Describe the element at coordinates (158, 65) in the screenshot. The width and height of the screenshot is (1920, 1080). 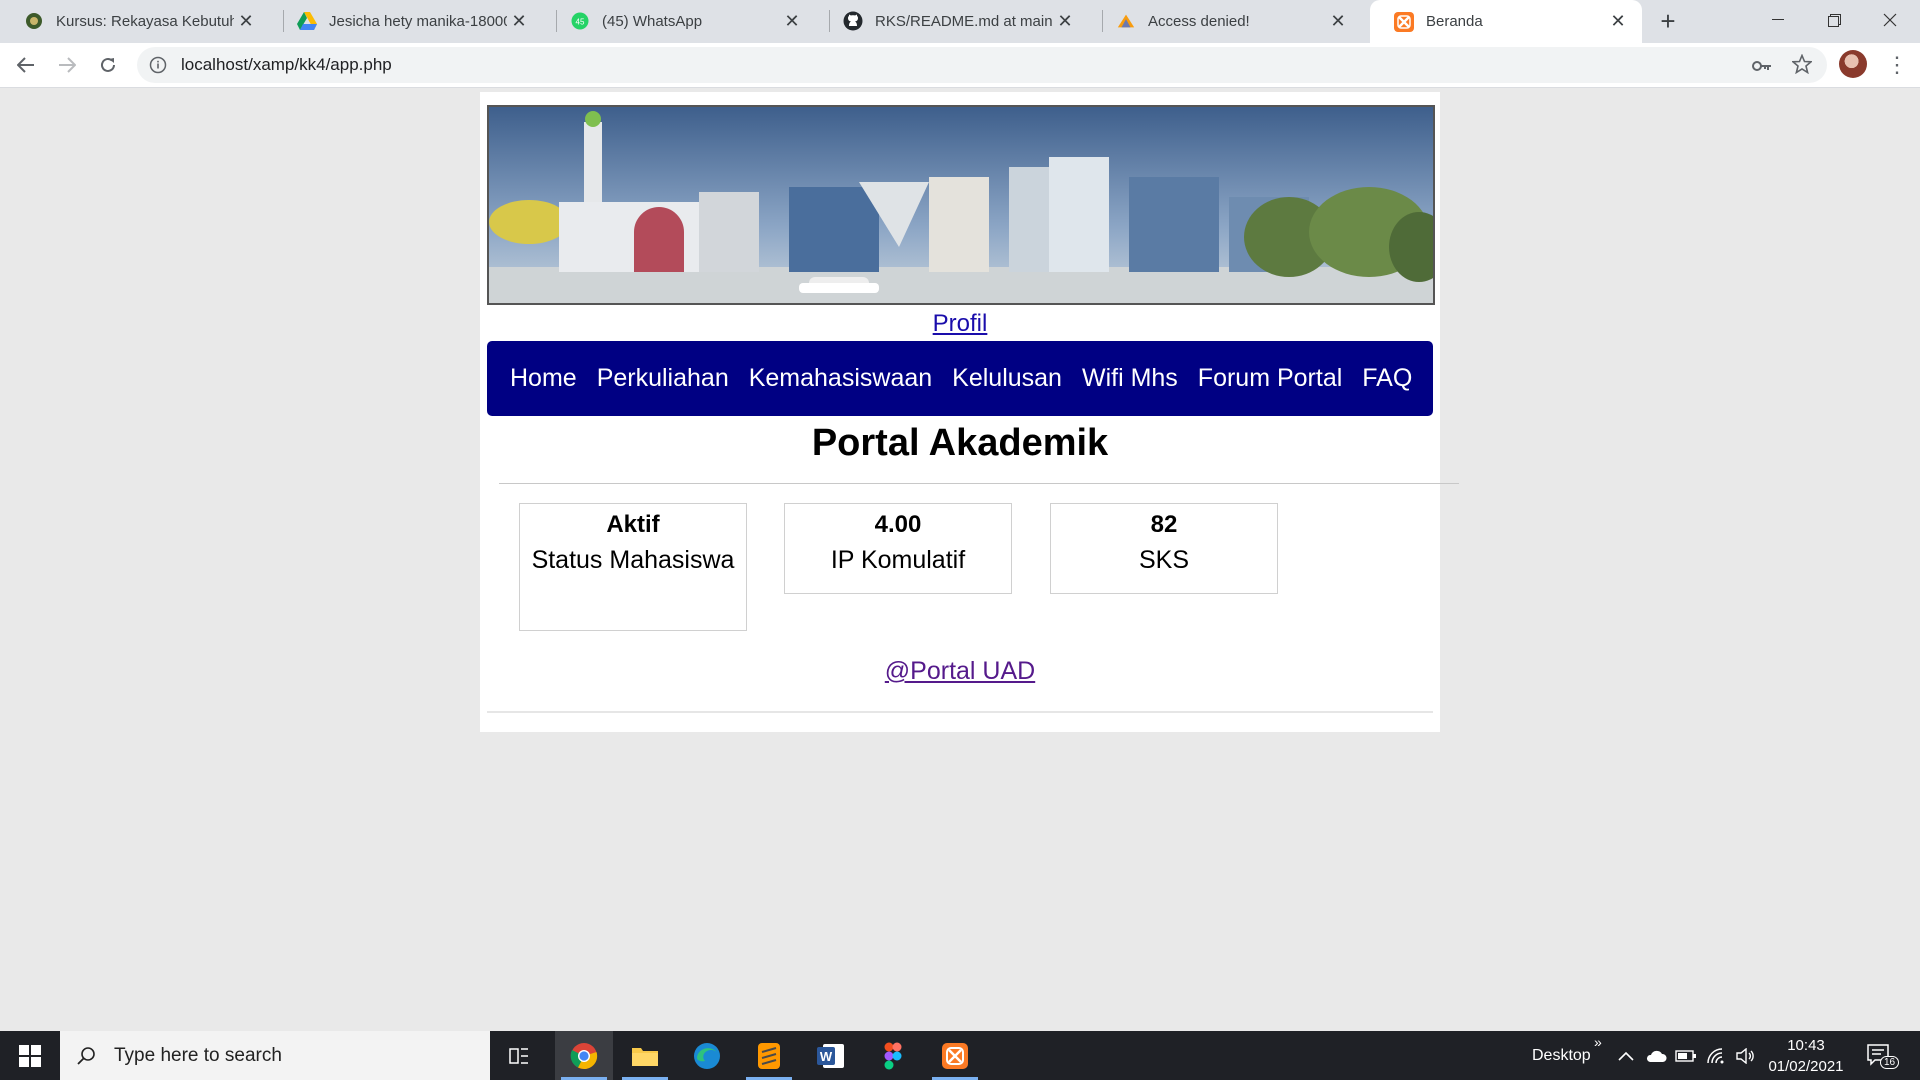
I see `site-info-icon` at that location.